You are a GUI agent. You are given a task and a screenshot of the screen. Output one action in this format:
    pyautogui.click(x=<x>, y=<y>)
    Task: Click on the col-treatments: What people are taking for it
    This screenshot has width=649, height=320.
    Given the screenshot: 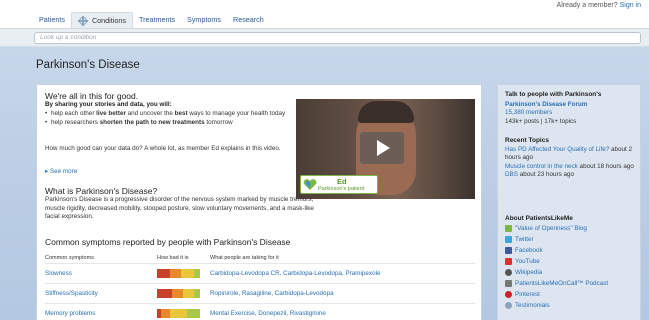 What is the action you would take?
    pyautogui.click(x=244, y=258)
    